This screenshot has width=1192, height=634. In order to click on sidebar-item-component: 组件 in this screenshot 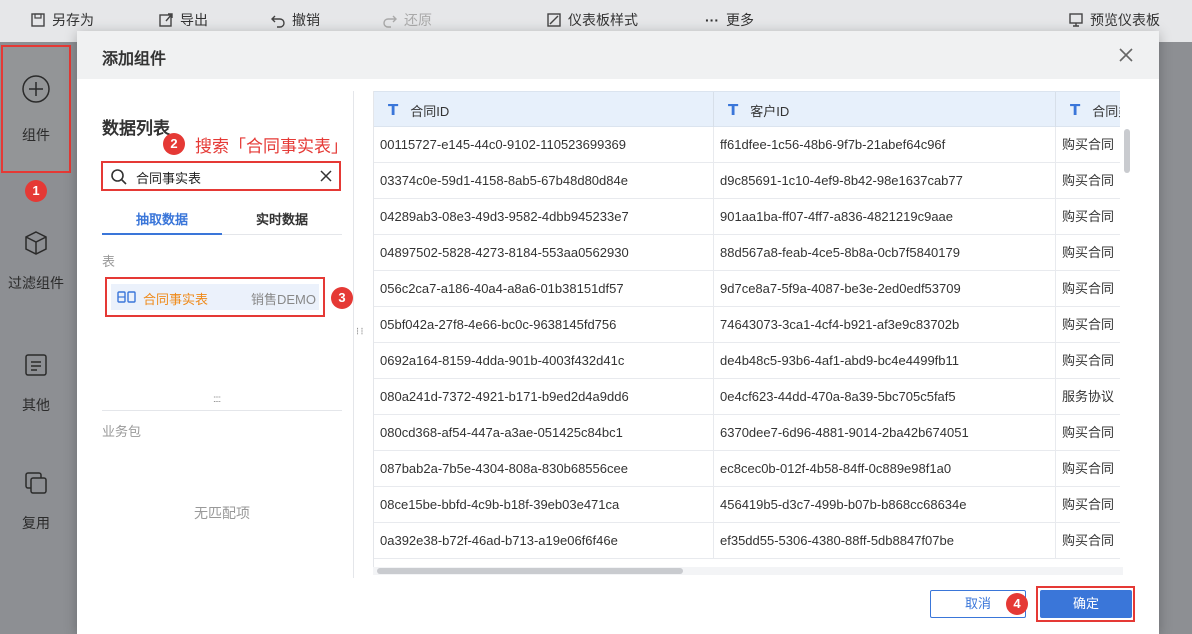, I will do `click(36, 109)`.